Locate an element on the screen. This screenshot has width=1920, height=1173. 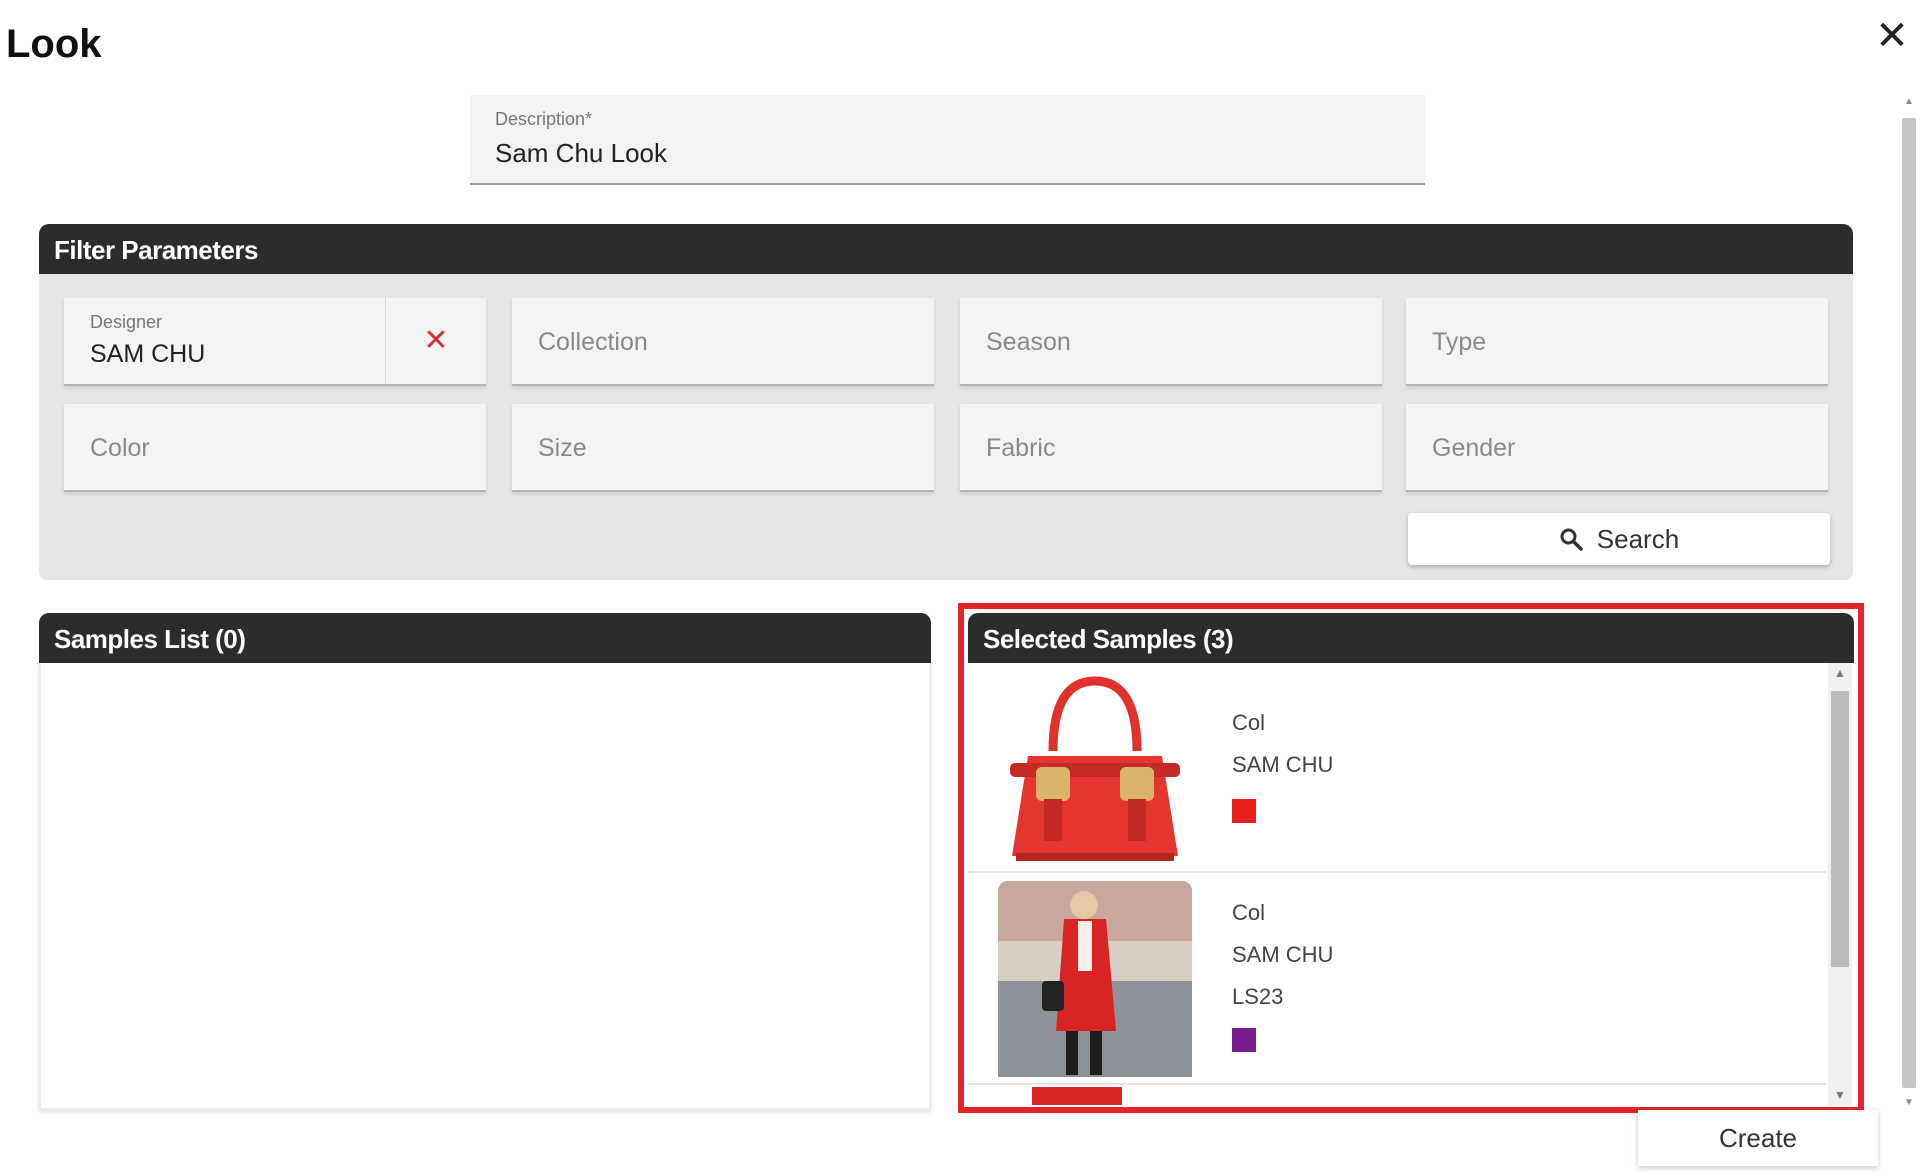
search-button: Search is located at coordinates (1619, 539).